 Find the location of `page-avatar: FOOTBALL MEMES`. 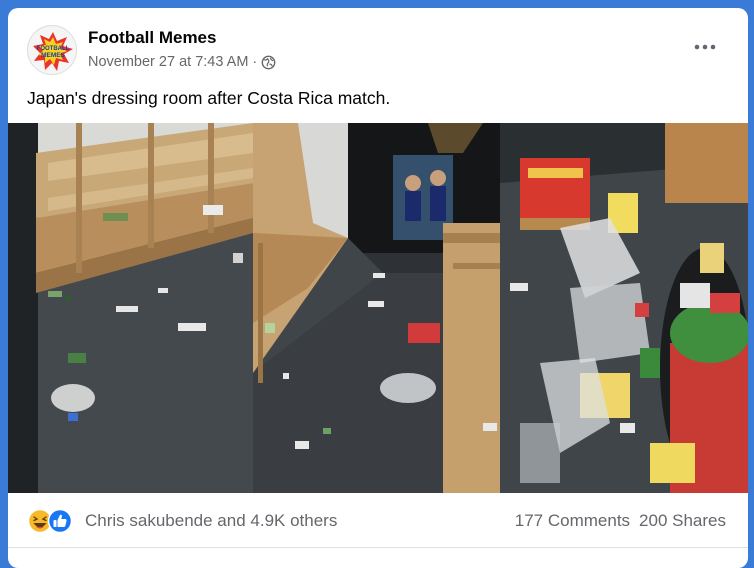

page-avatar: FOOTBALL MEMES is located at coordinates (52, 50).